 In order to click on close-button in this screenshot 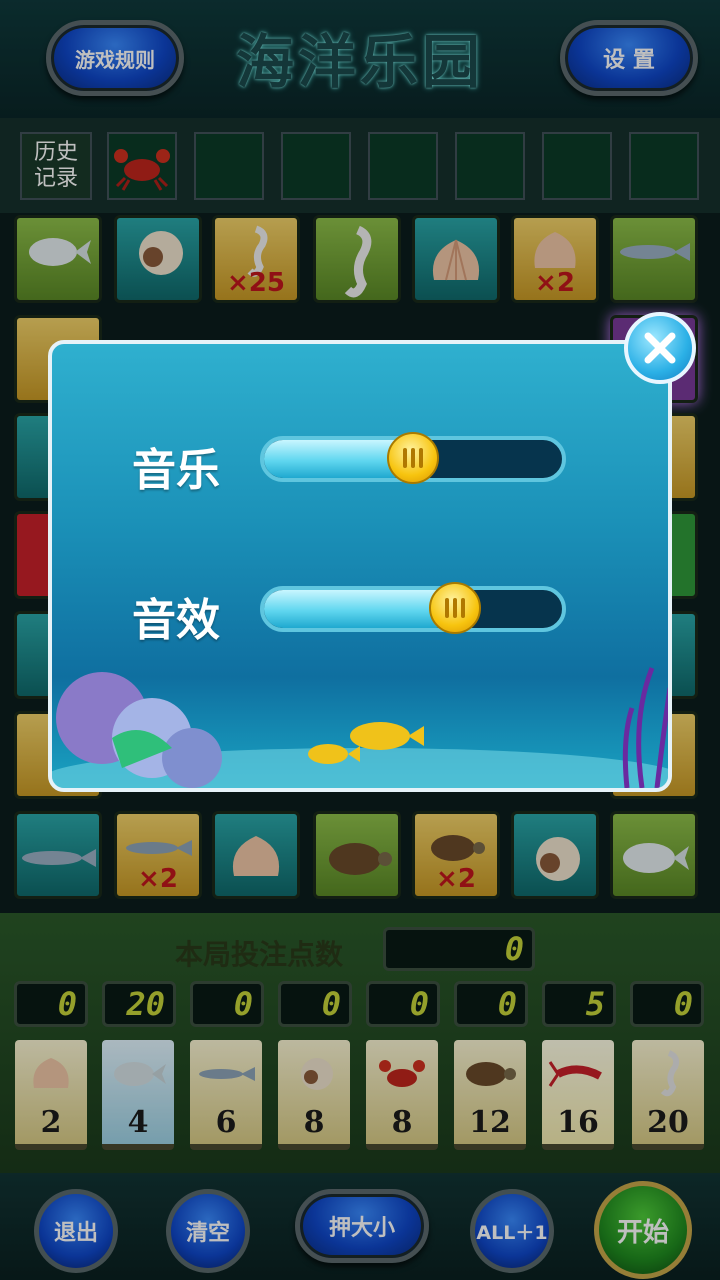, I will do `click(660, 348)`.